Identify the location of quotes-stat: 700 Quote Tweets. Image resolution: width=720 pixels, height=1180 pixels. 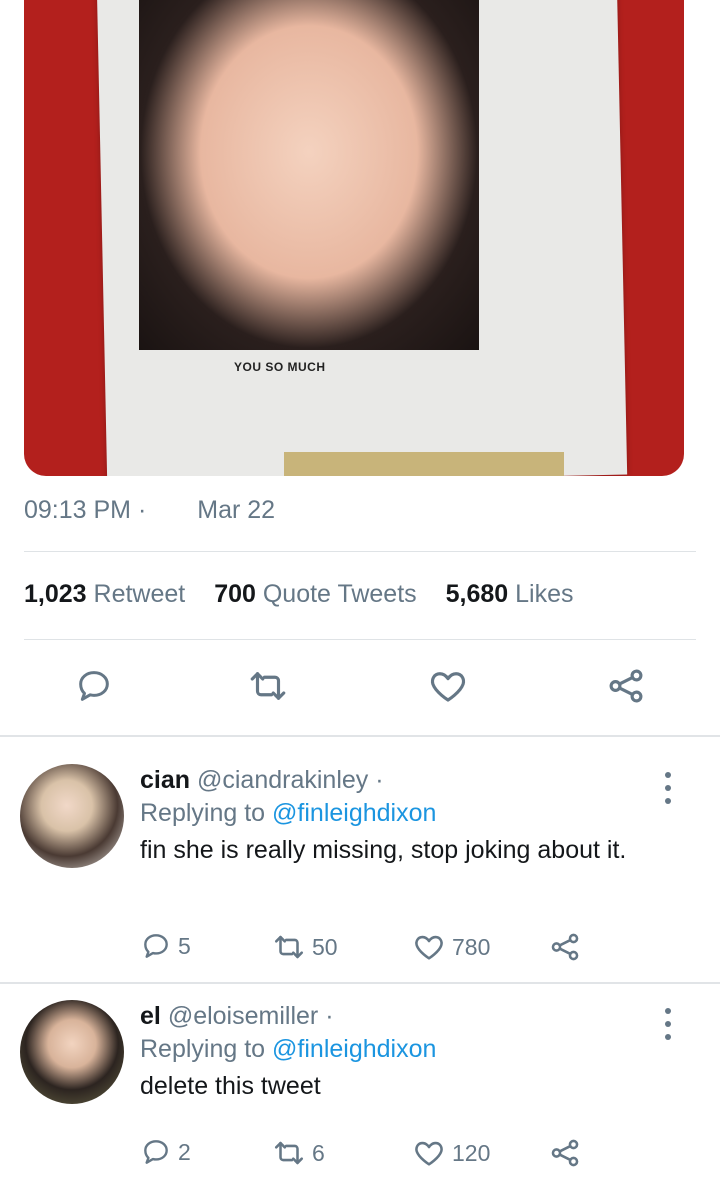
(315, 594).